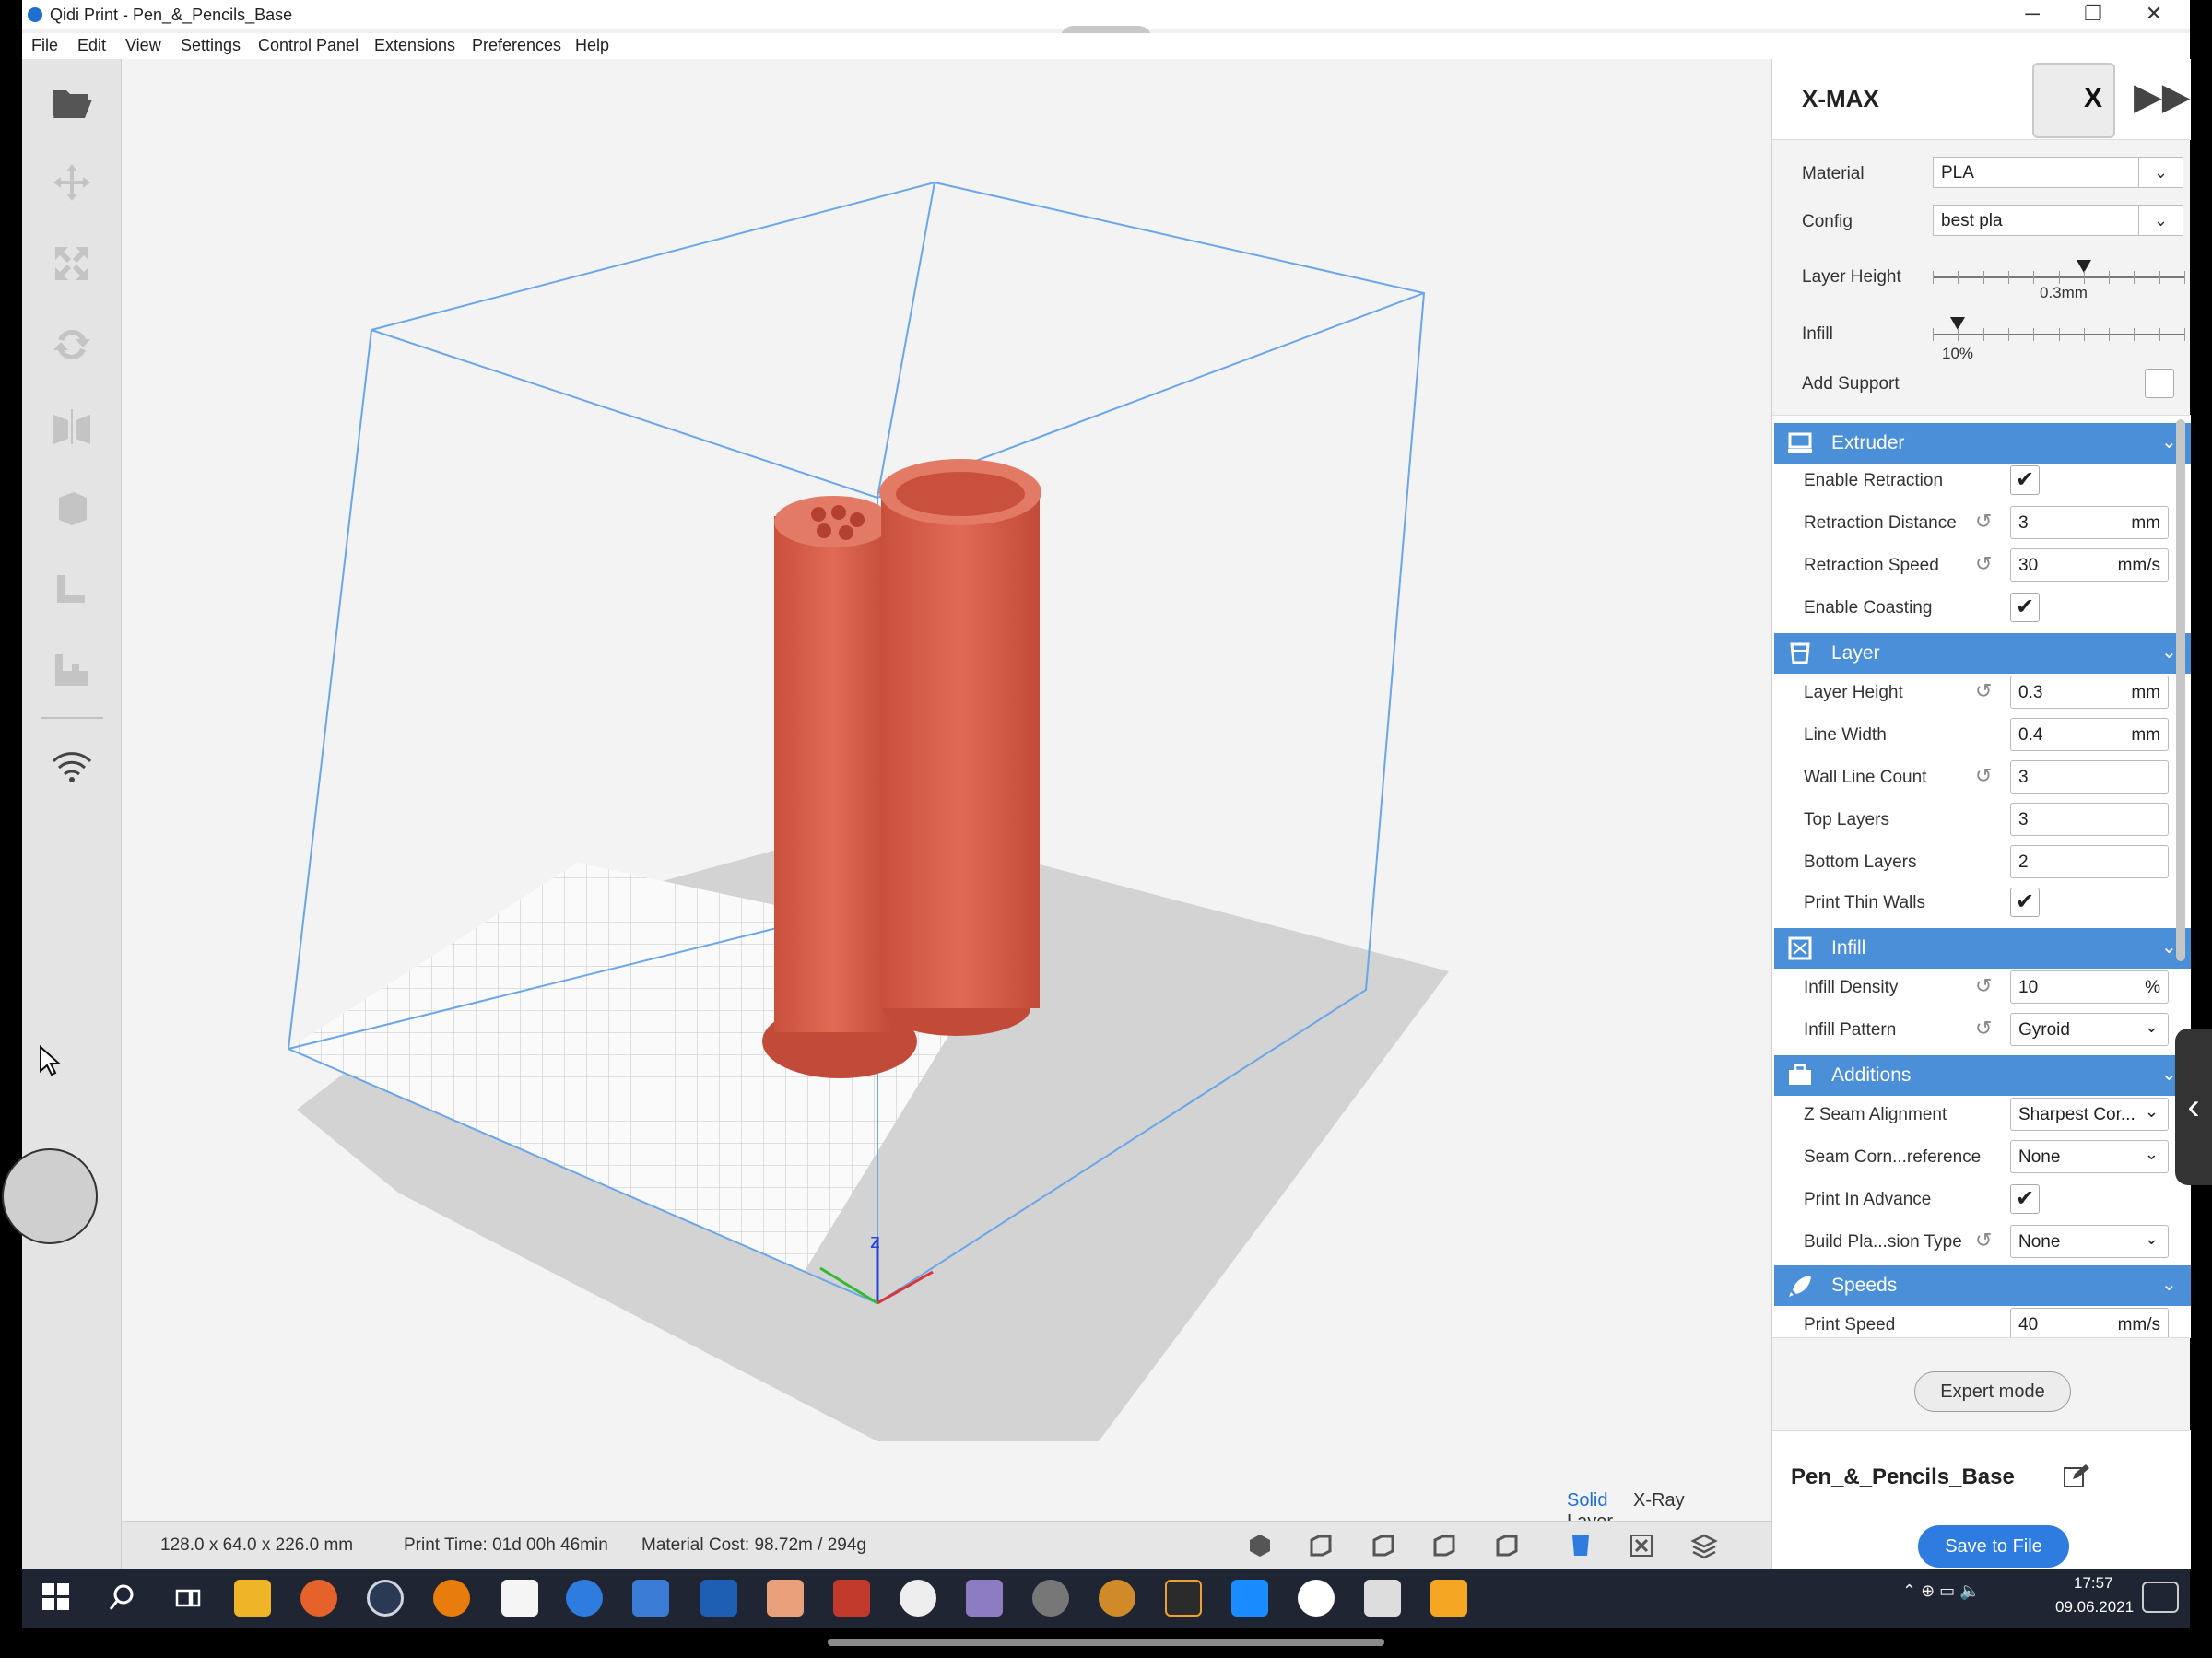 The height and width of the screenshot is (1658, 2212). Describe the element at coordinates (2089, 1322) in the screenshot. I see `print-speed-input: 40 mm/s` at that location.